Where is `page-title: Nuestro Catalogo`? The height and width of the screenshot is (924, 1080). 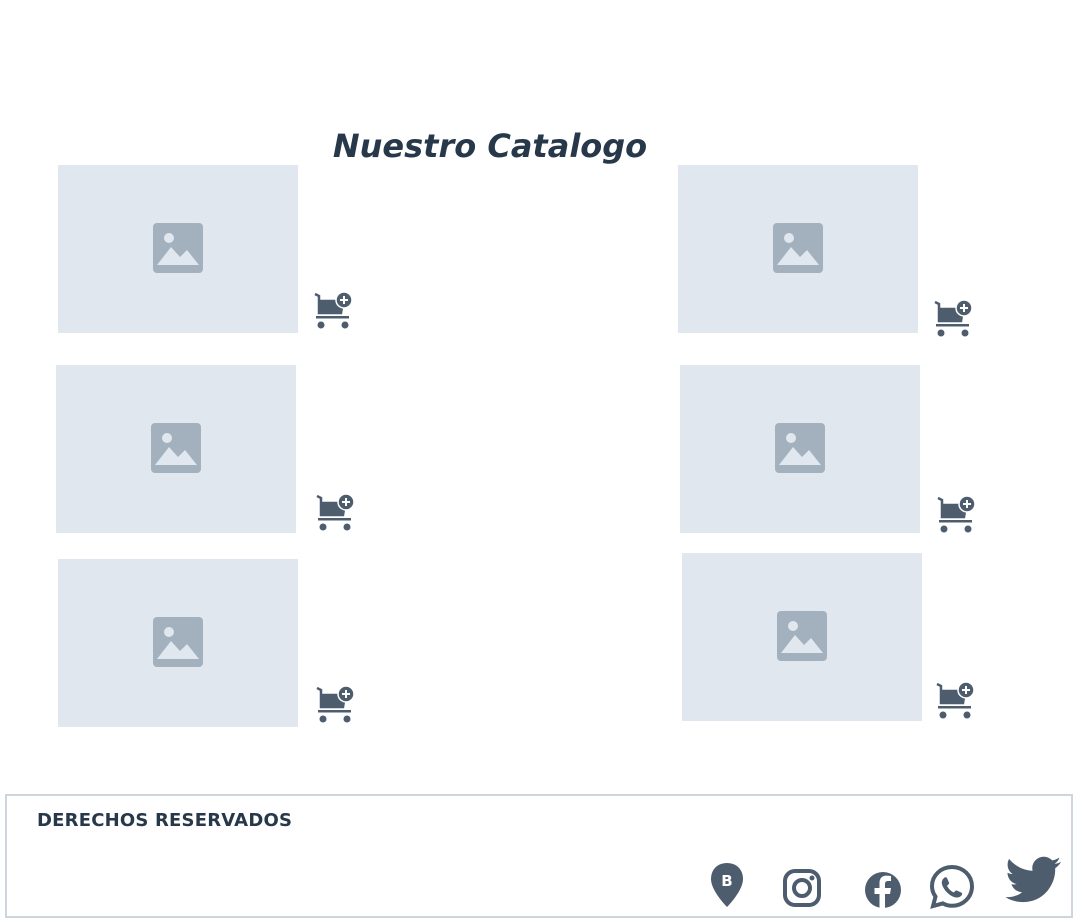
page-title: Nuestro Catalogo is located at coordinates (490, 146).